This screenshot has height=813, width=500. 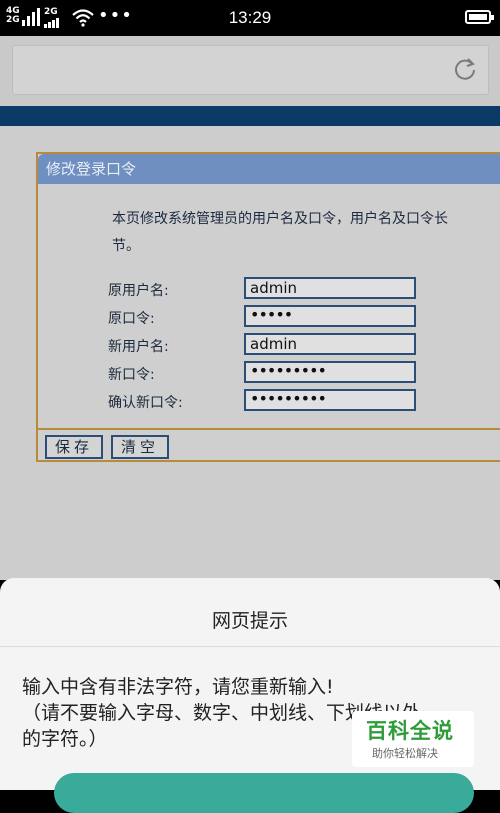 I want to click on dialog-confirm-button, so click(x=264, y=793).